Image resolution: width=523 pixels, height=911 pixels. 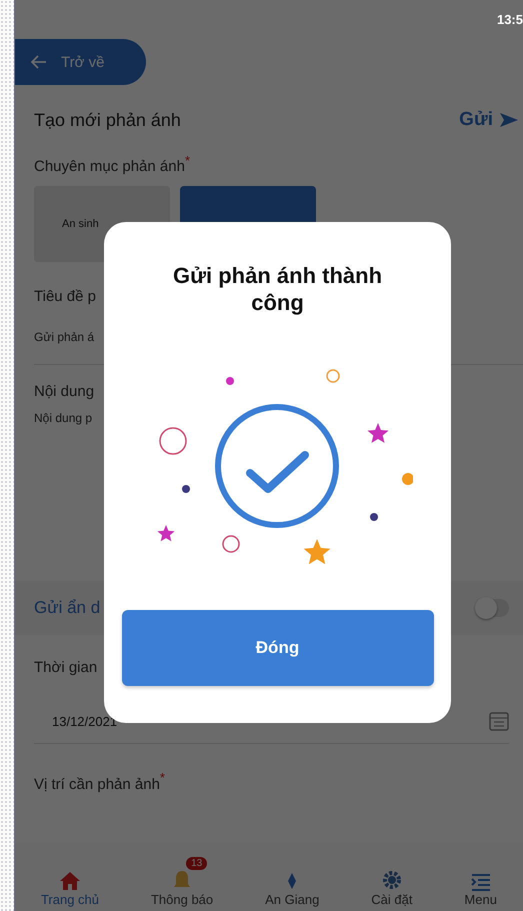 I want to click on nav-tab: Trang chủ, so click(x=70, y=883).